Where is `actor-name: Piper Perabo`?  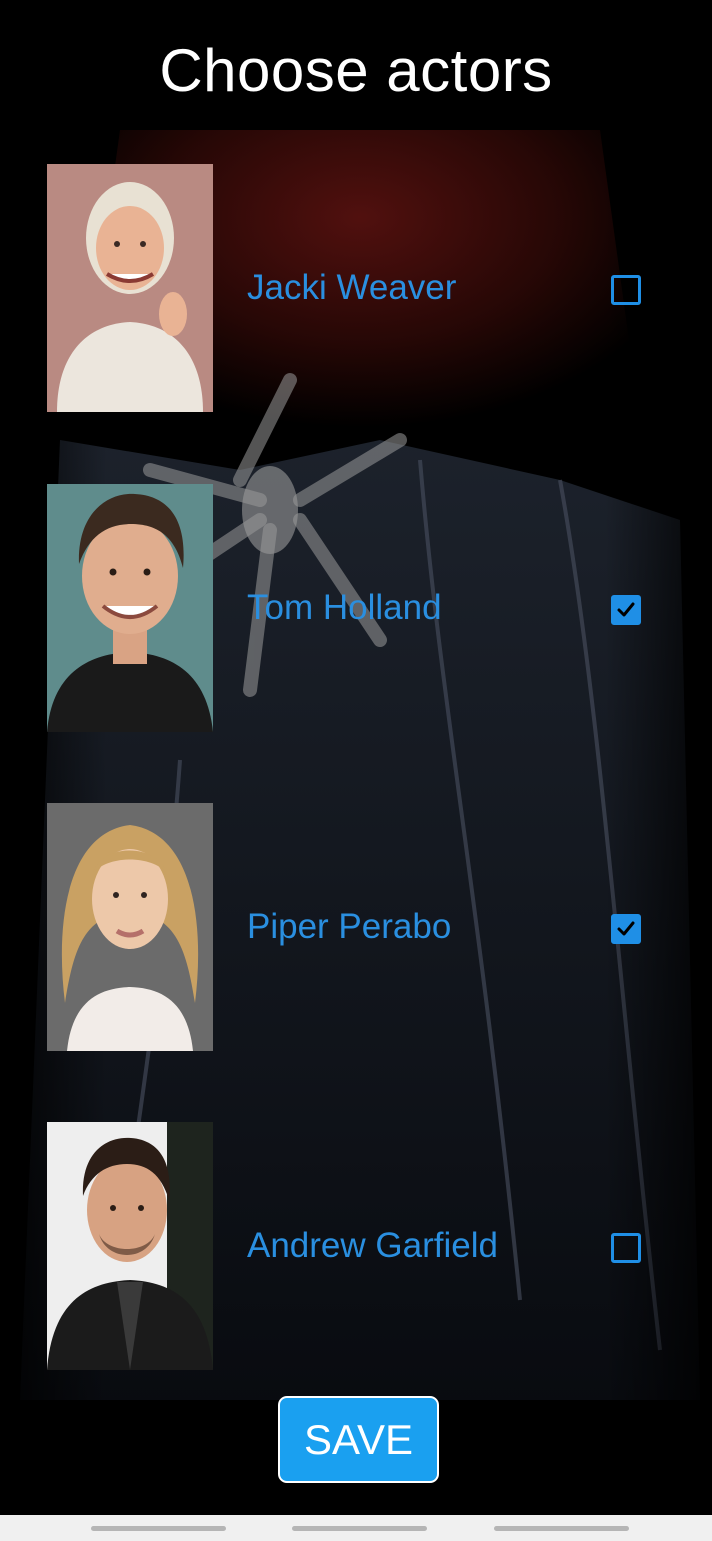 actor-name: Piper Perabo is located at coordinates (349, 926).